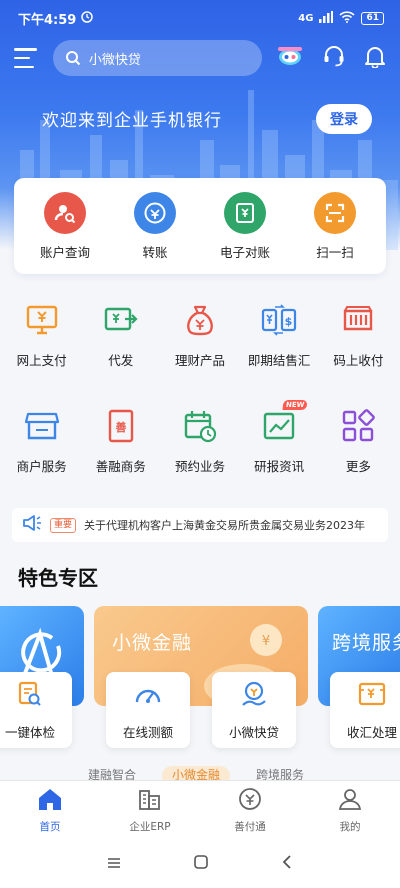 The height and width of the screenshot is (888, 400). Describe the element at coordinates (244, 252) in the screenshot. I see `quick-label: 电子对账` at that location.